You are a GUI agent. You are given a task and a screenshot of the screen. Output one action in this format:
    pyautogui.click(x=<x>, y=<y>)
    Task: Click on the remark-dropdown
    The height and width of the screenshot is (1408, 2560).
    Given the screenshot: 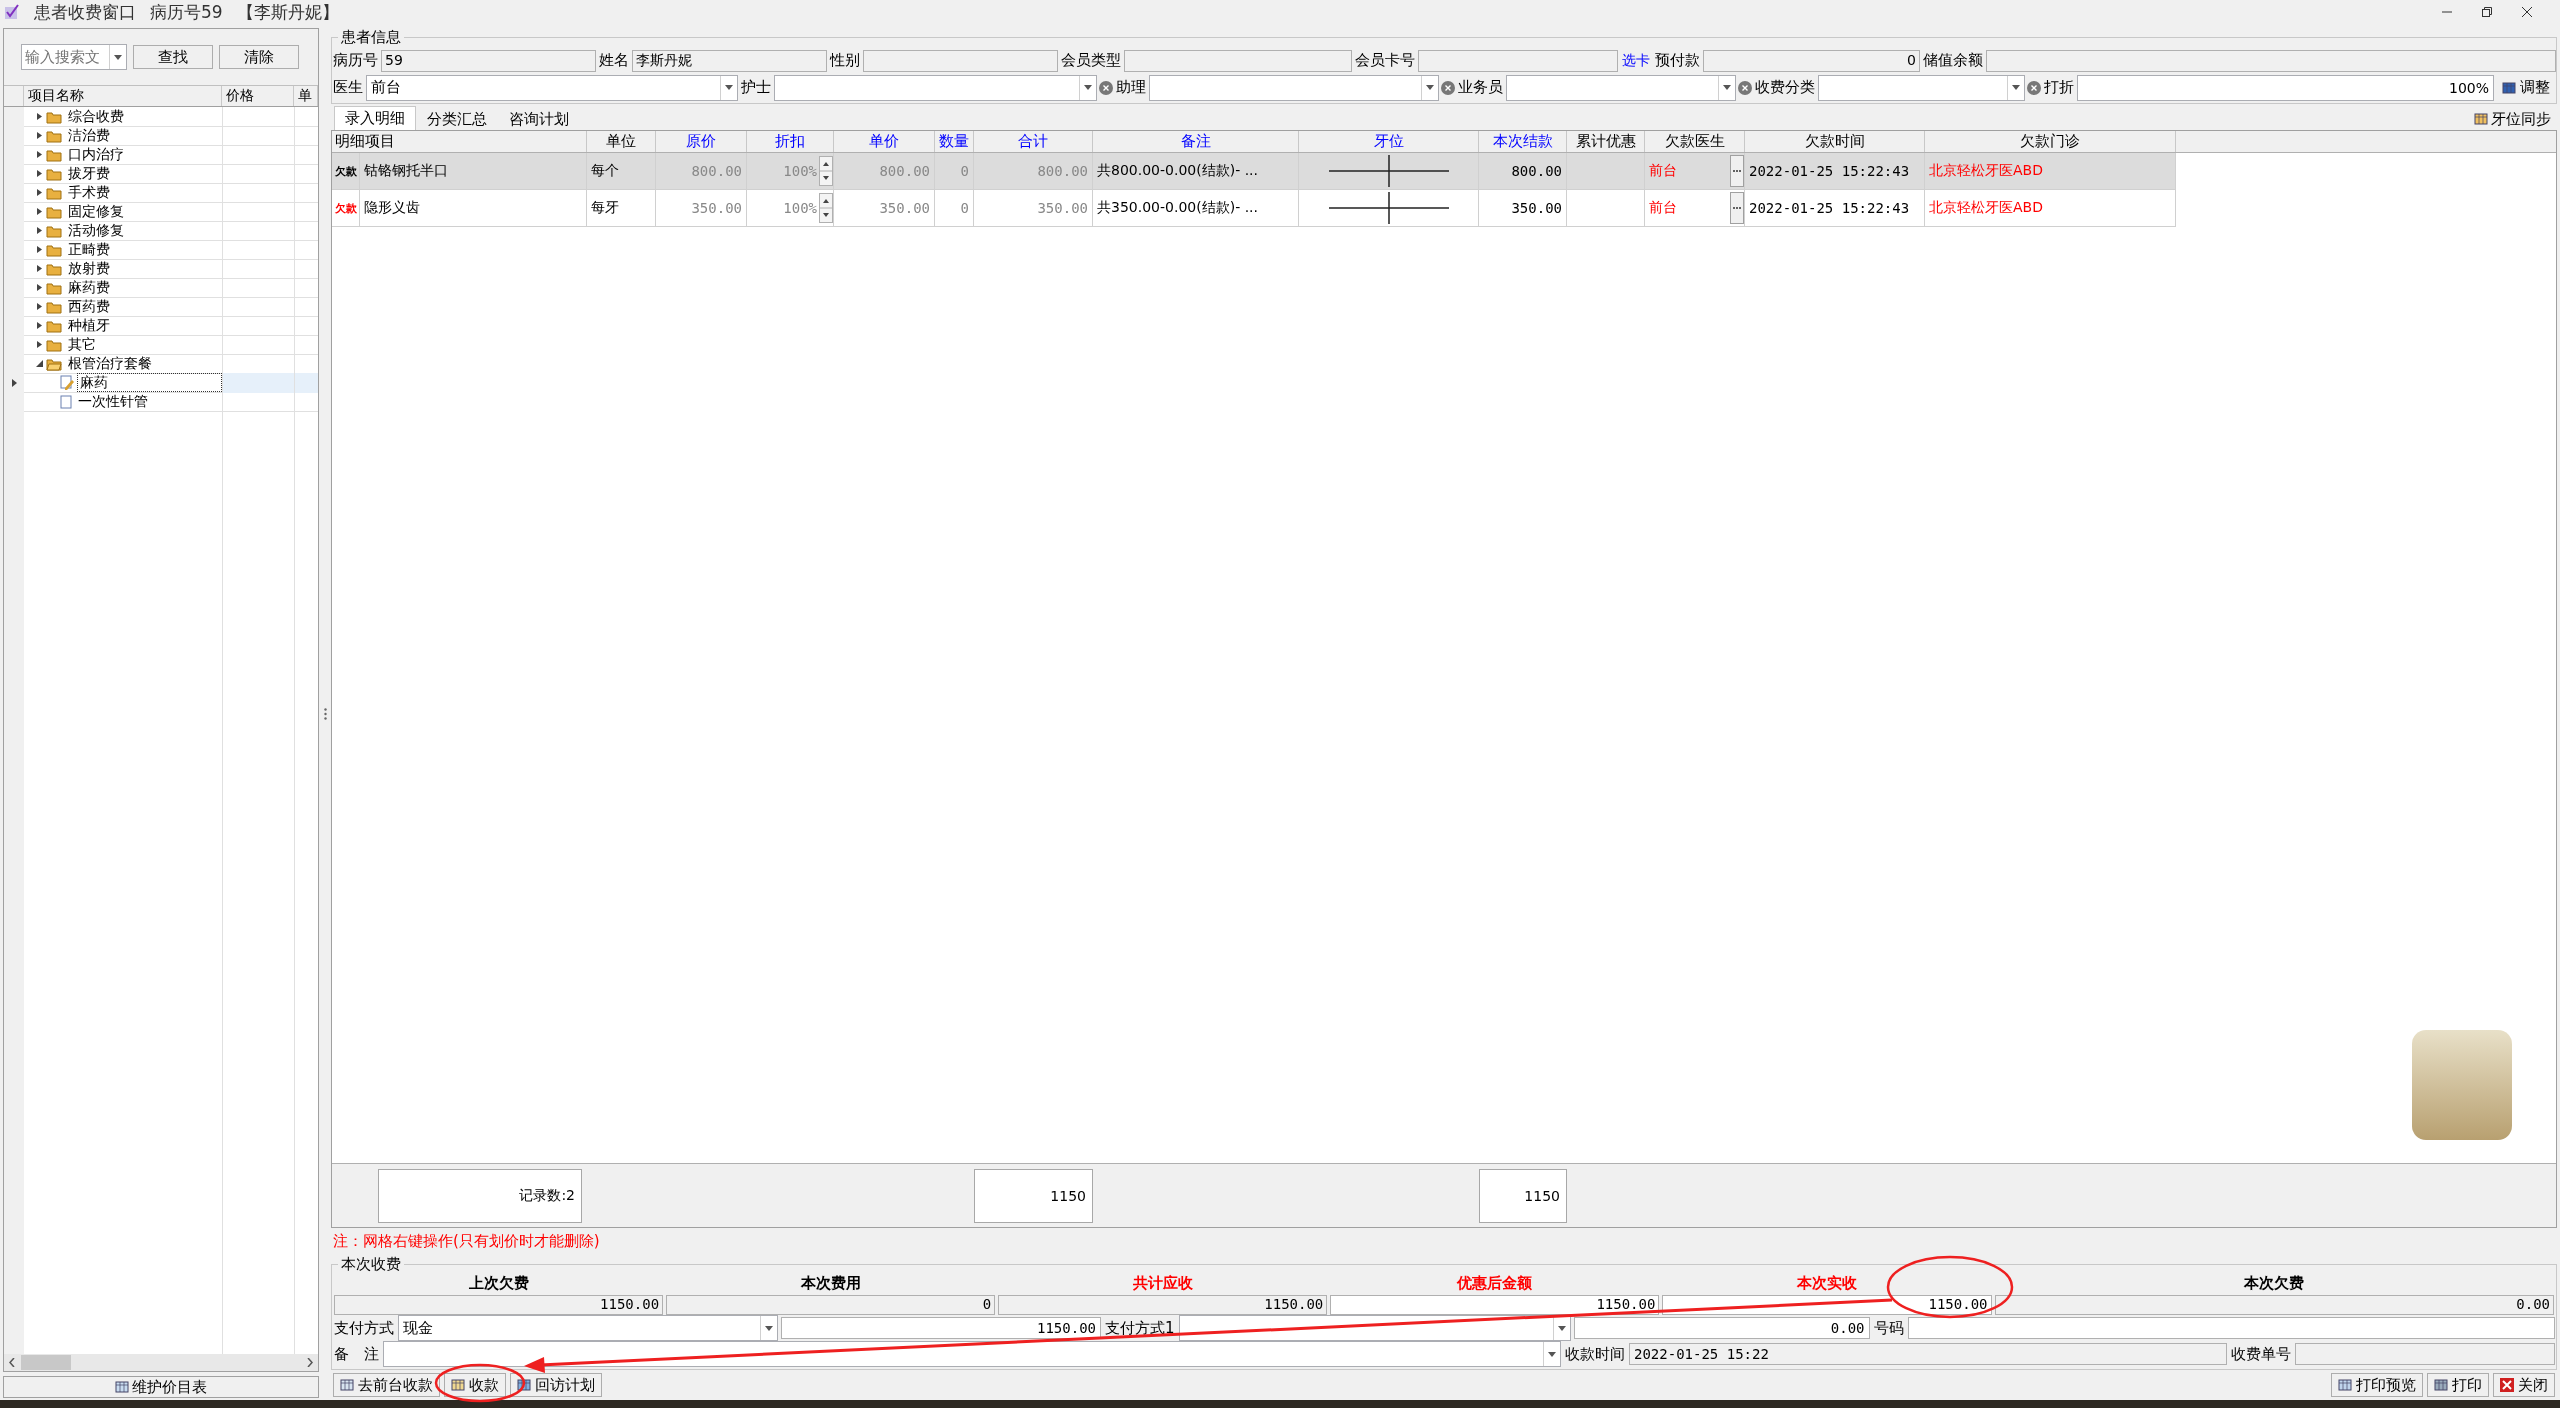 What is the action you would take?
    pyautogui.click(x=972, y=1354)
    